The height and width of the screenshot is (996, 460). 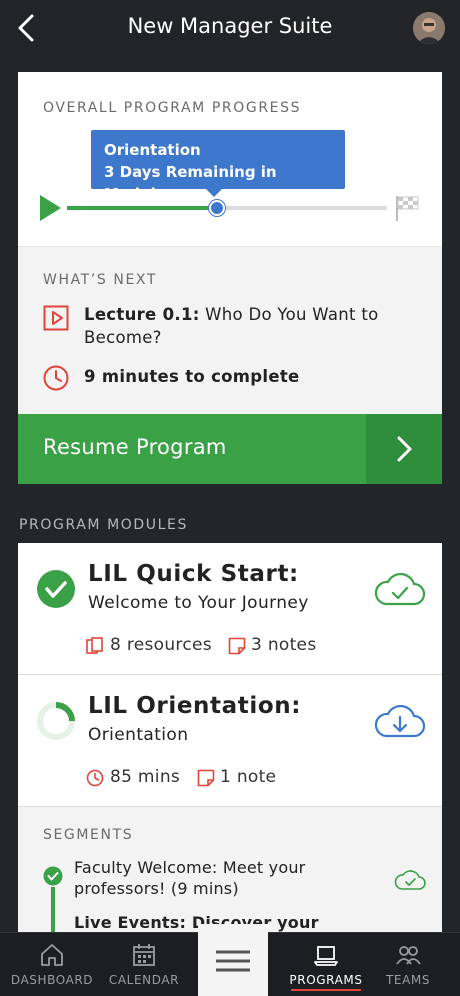 I want to click on chevron-right-icon, so click(x=404, y=449).